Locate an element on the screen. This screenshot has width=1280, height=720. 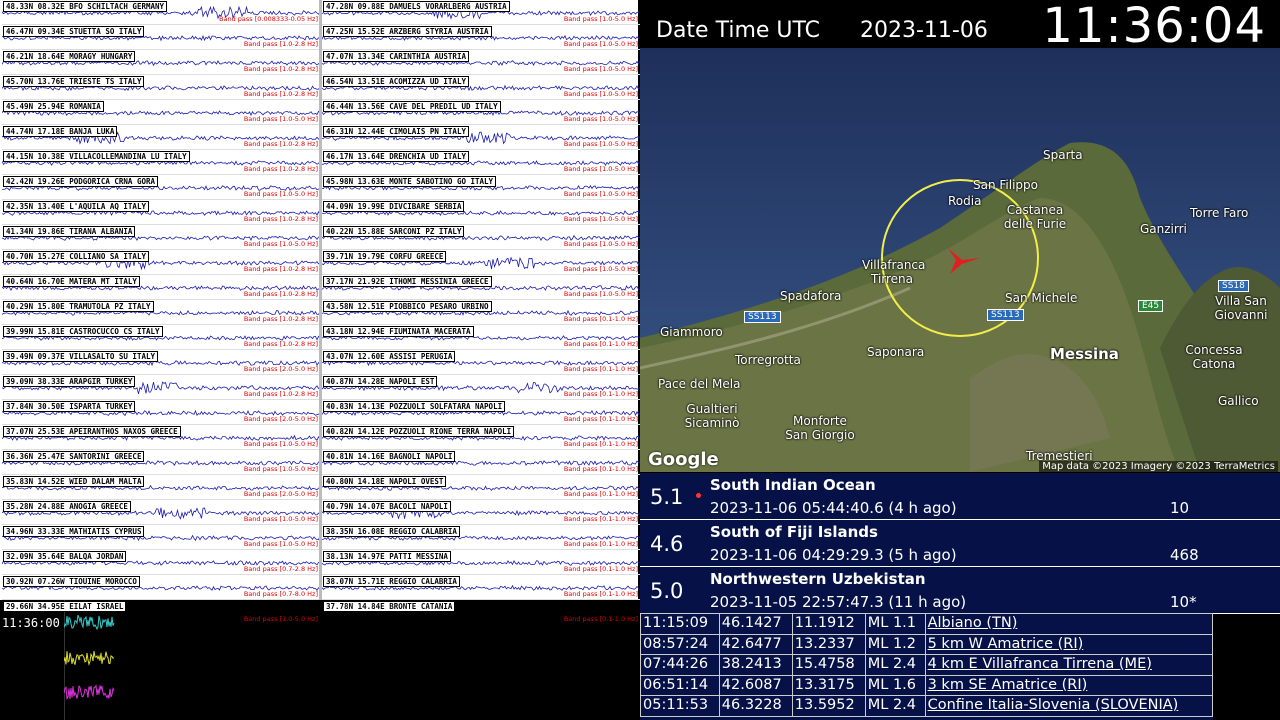
station-label: 39.71N 19.79E CORFU GREECE is located at coordinates (385, 256).